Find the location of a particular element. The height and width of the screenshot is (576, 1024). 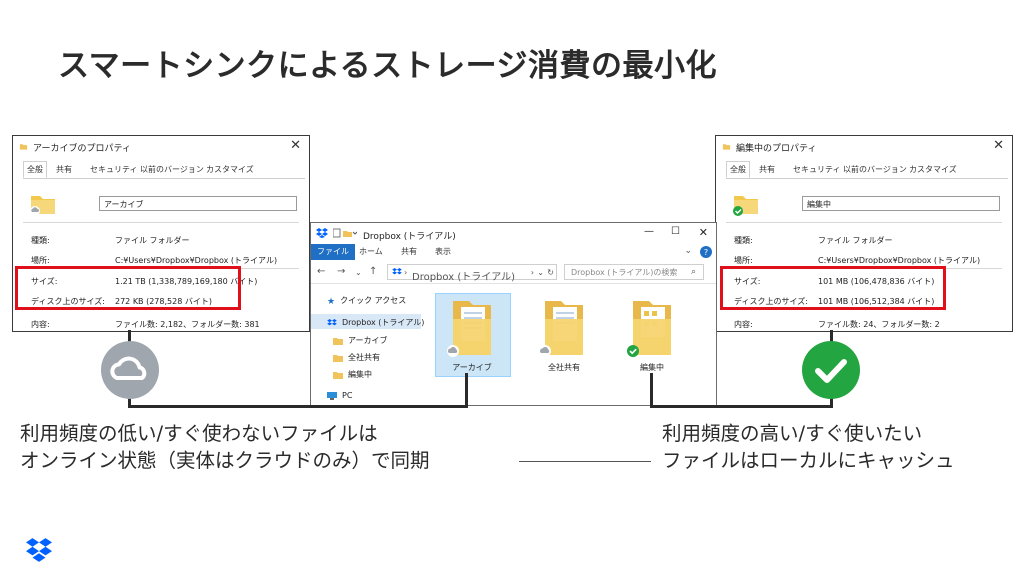

caption-line: 利用頻度の高い/すぐ使いたい is located at coordinates (792, 433).